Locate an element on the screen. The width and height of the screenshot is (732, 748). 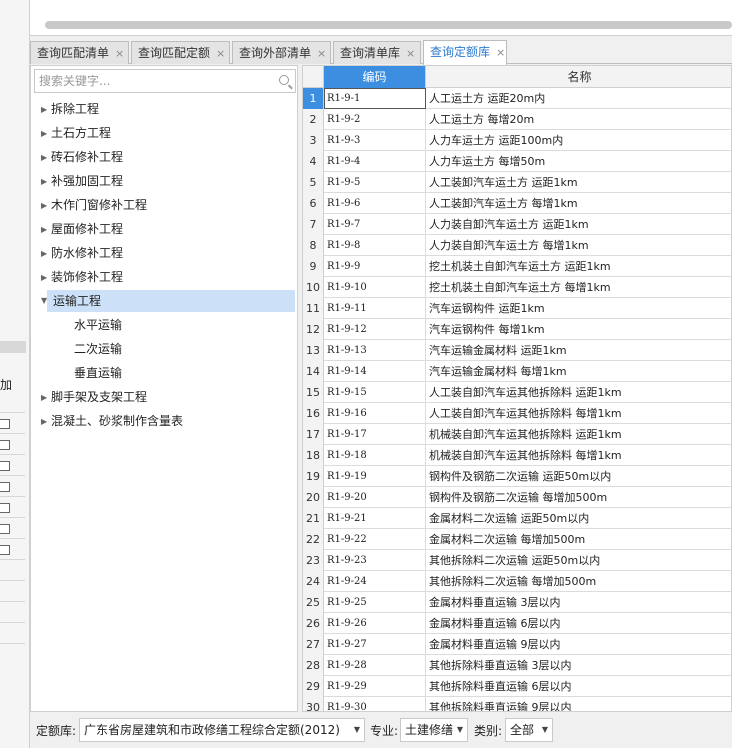
cell-name: 其他拆除料二次运输 每增加500m is located at coordinates (578, 581).